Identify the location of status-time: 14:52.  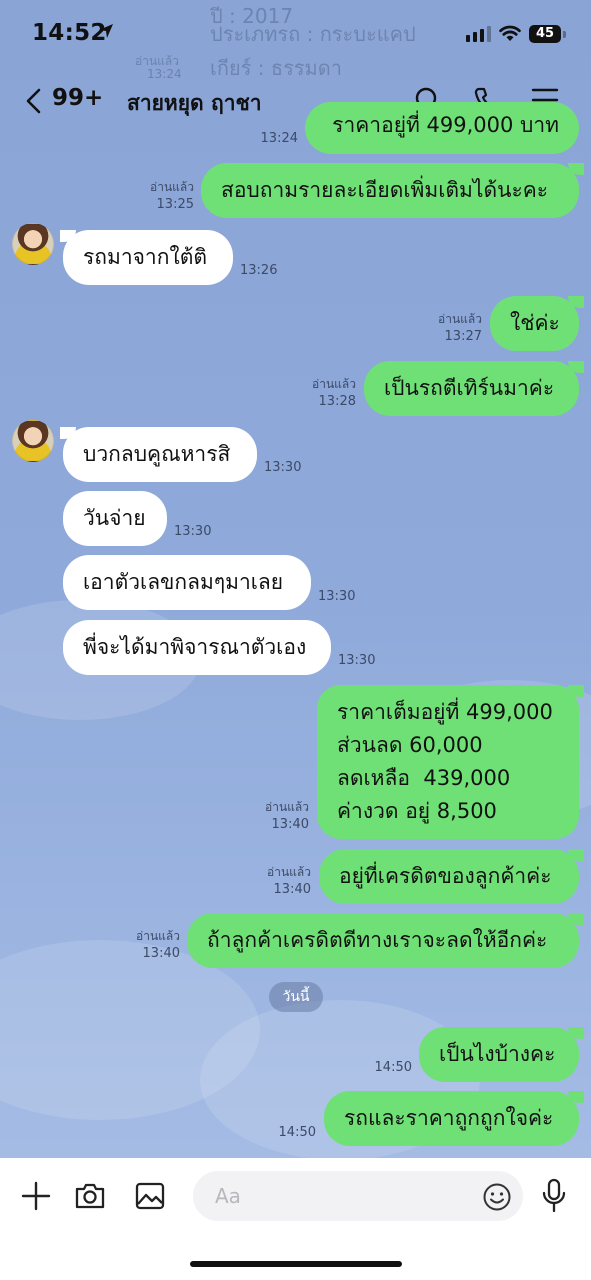
(69, 33).